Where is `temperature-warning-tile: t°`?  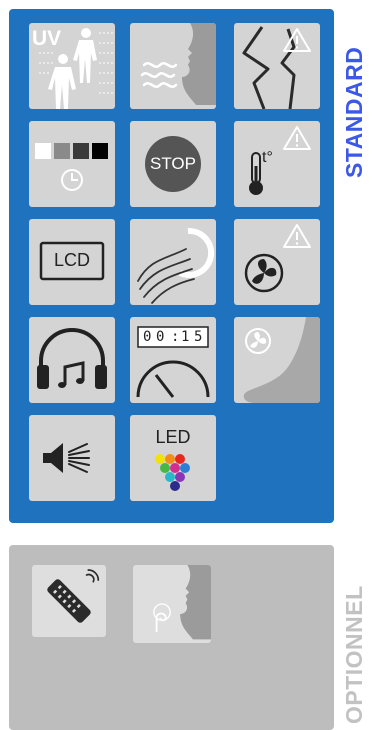 temperature-warning-tile: t° is located at coordinates (277, 164).